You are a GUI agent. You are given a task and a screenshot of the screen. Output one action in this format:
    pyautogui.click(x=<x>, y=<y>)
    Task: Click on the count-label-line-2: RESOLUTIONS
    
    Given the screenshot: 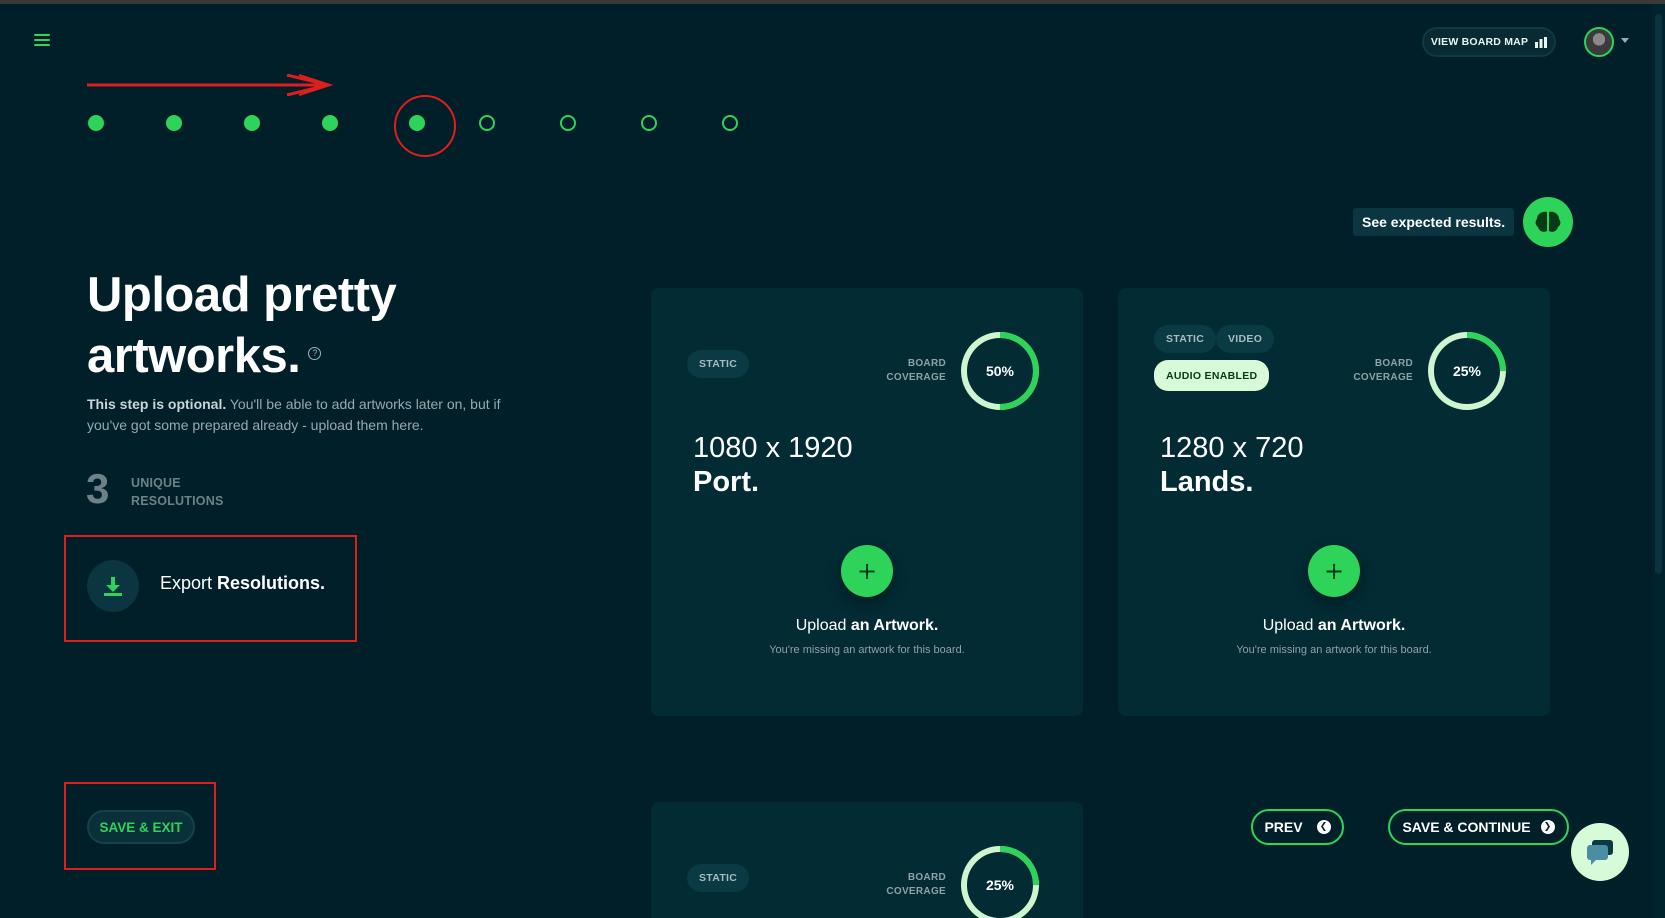 What is the action you would take?
    pyautogui.click(x=177, y=501)
    